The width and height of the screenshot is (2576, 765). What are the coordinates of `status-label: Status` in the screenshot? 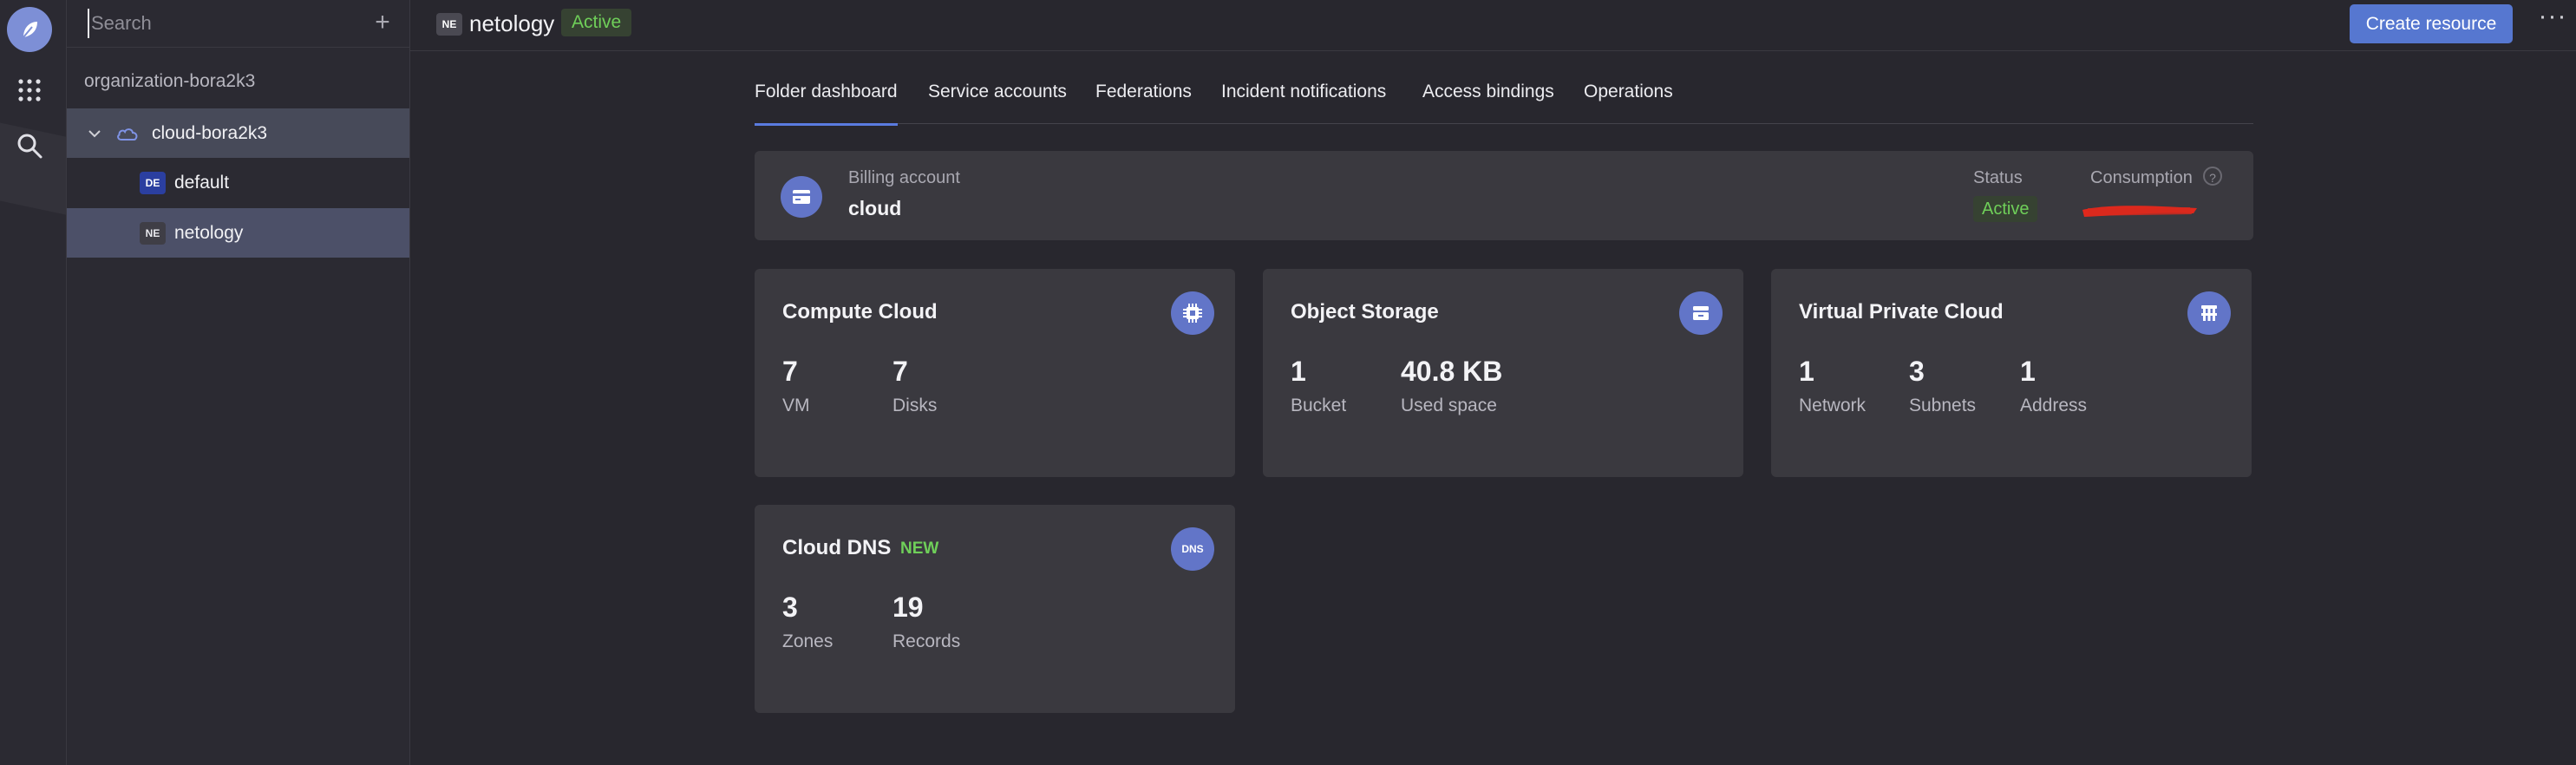 It's located at (1998, 177).